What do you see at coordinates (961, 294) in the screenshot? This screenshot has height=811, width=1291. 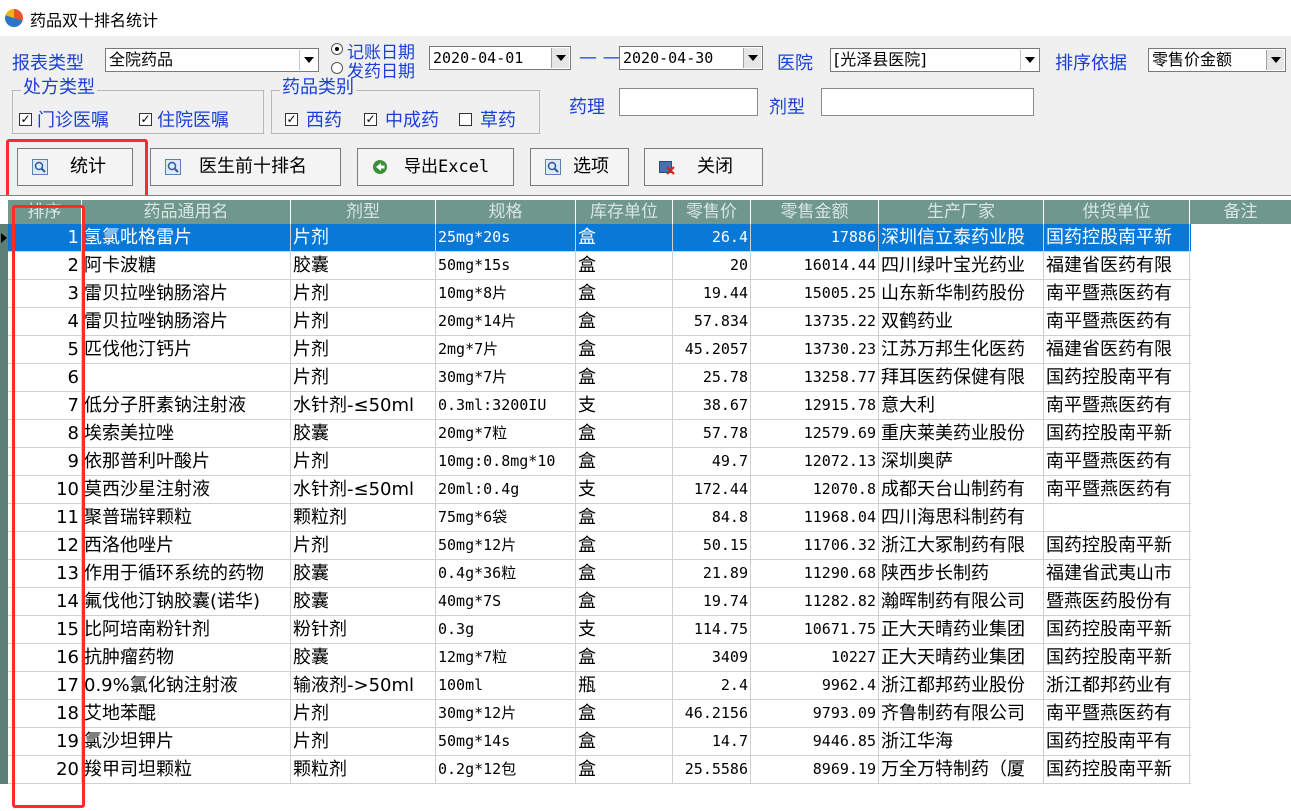 I see `cell-manufacturer: 山东新华制药股份` at bounding box center [961, 294].